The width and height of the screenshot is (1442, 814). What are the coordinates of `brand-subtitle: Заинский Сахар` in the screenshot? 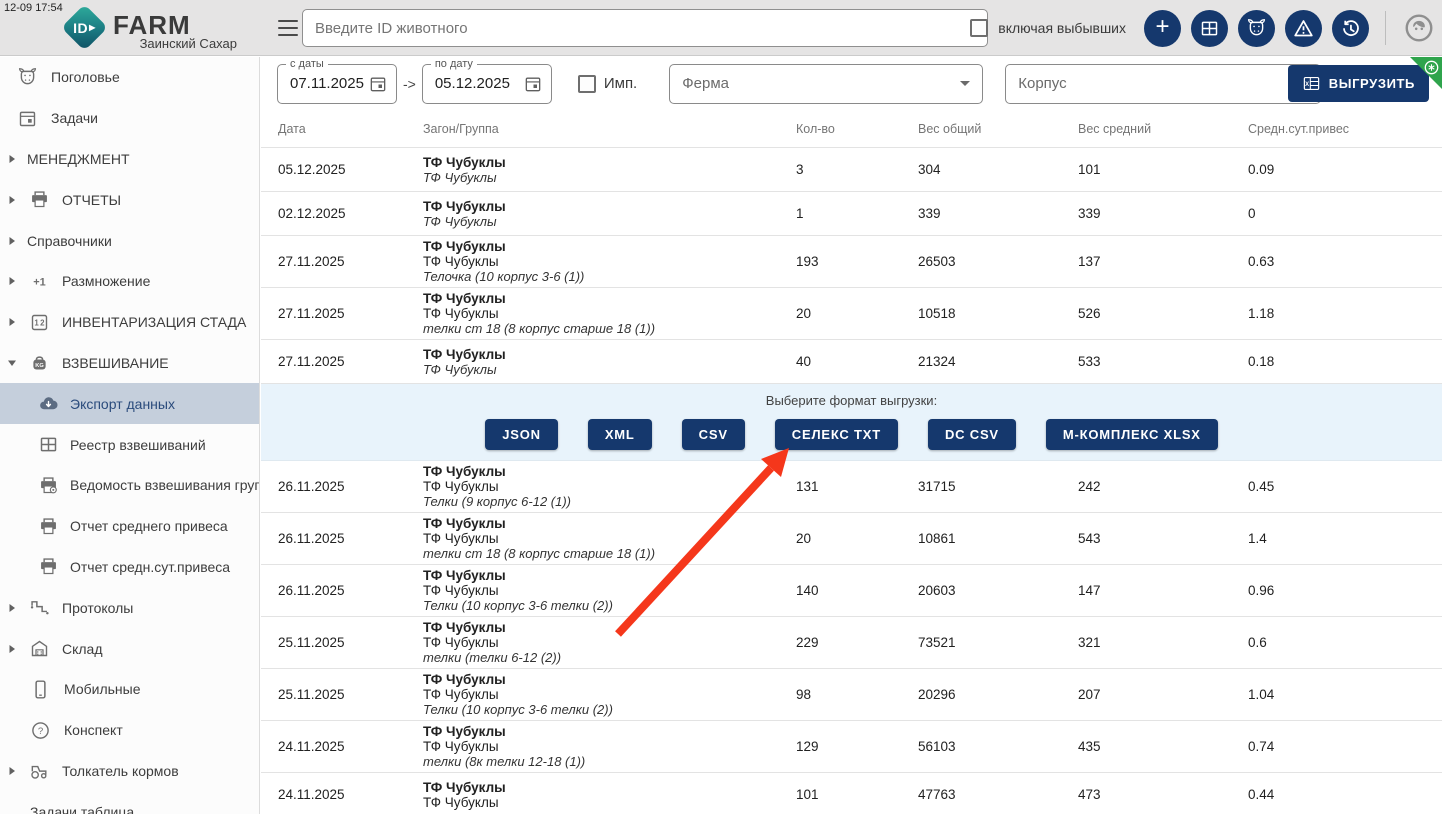 It's located at (188, 43).